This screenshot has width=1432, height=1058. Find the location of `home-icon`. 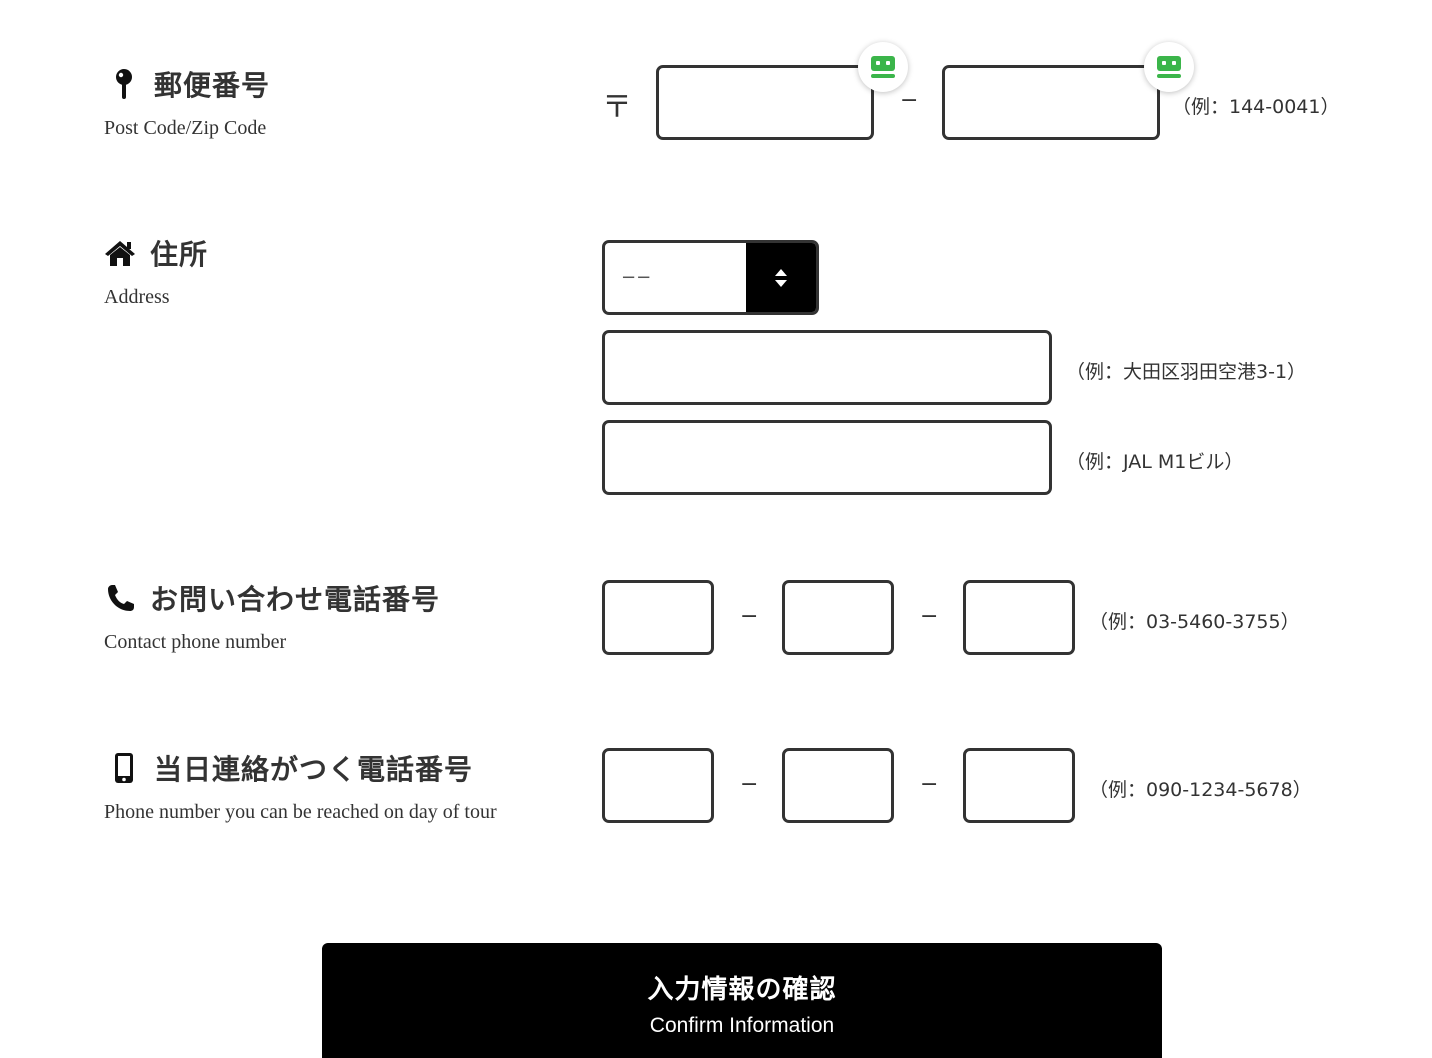

home-icon is located at coordinates (120, 253).